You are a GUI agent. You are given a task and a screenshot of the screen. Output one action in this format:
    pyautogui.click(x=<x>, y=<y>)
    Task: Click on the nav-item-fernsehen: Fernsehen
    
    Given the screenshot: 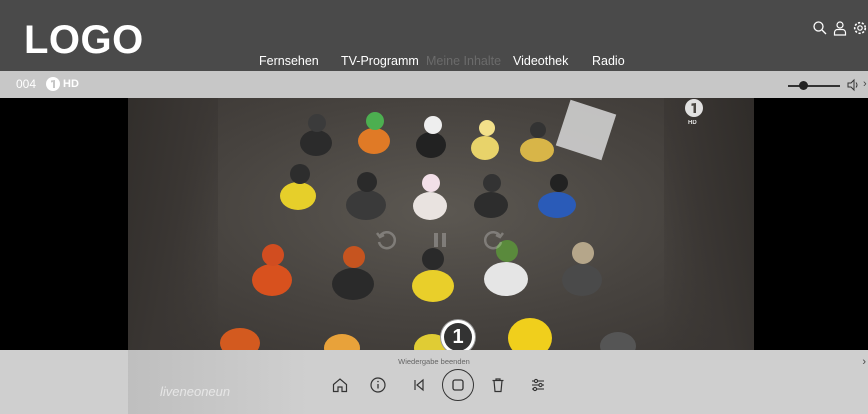 What is the action you would take?
    pyautogui.click(x=289, y=61)
    